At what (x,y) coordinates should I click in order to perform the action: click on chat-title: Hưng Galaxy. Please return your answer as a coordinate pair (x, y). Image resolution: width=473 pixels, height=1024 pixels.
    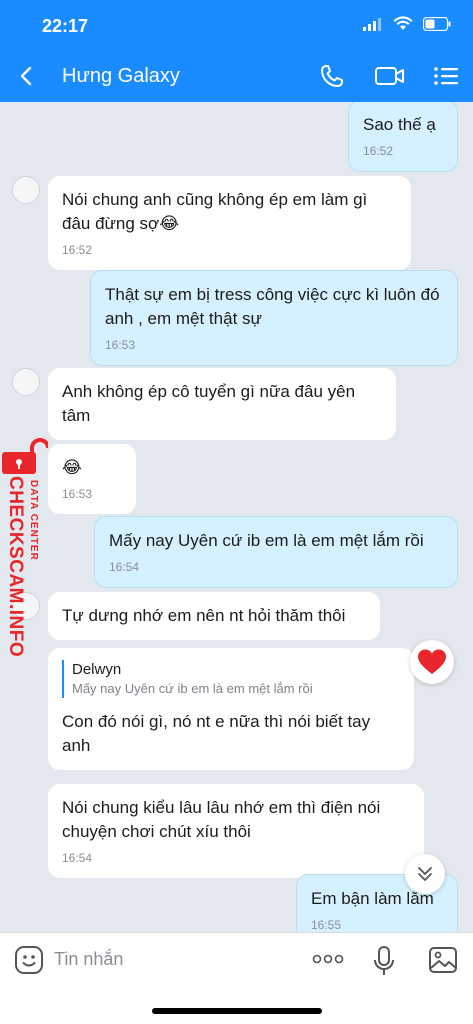
    Looking at the image, I should click on (121, 76).